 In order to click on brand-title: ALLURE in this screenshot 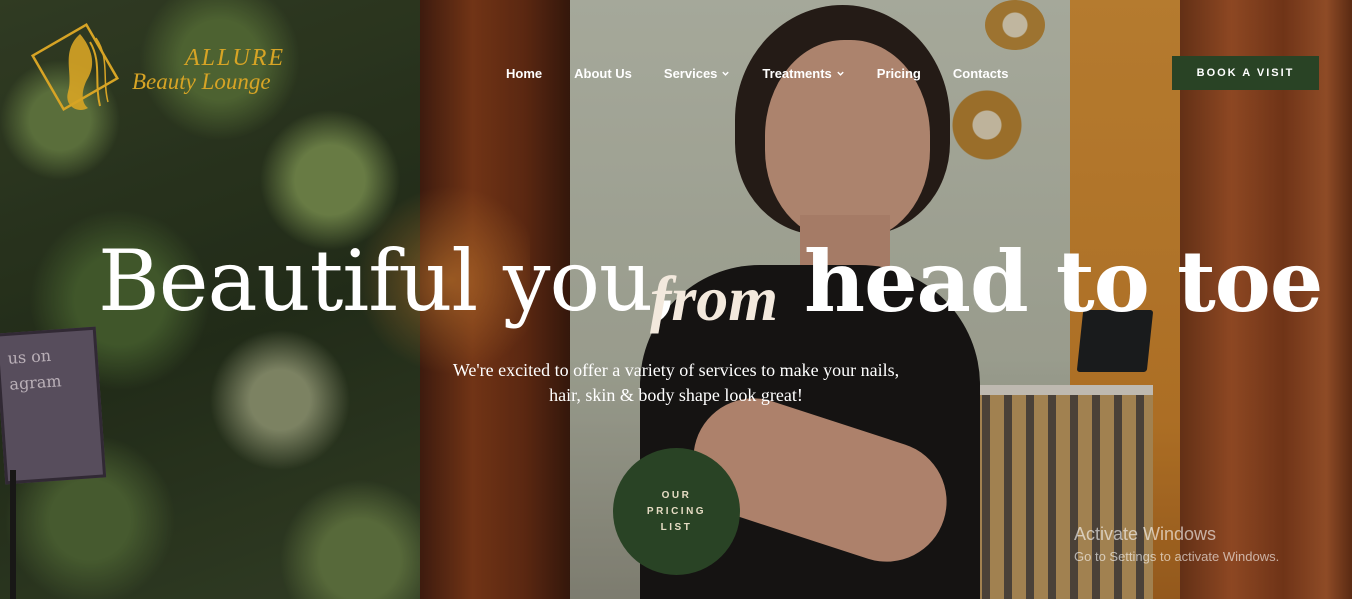, I will do `click(235, 58)`.